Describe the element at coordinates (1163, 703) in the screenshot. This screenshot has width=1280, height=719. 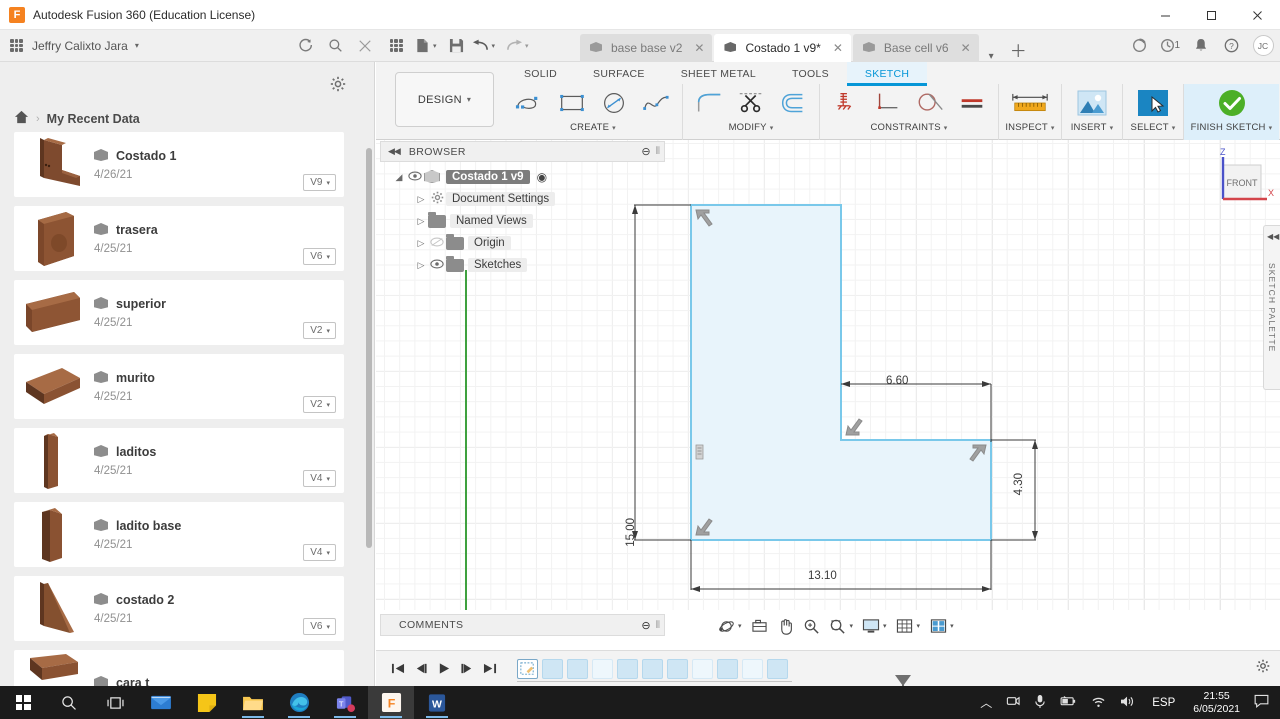
I see `language-indicator: ESP` at that location.